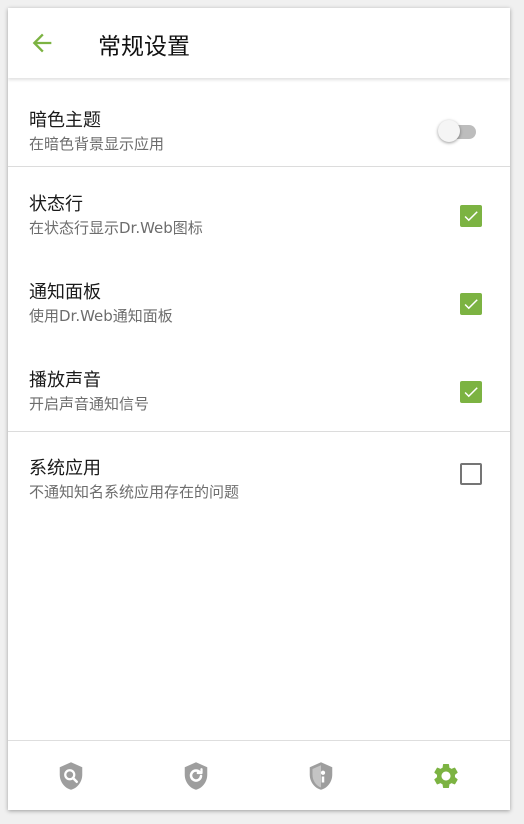 The height and width of the screenshot is (824, 524). I want to click on notification-panel-checkbox, so click(471, 304).